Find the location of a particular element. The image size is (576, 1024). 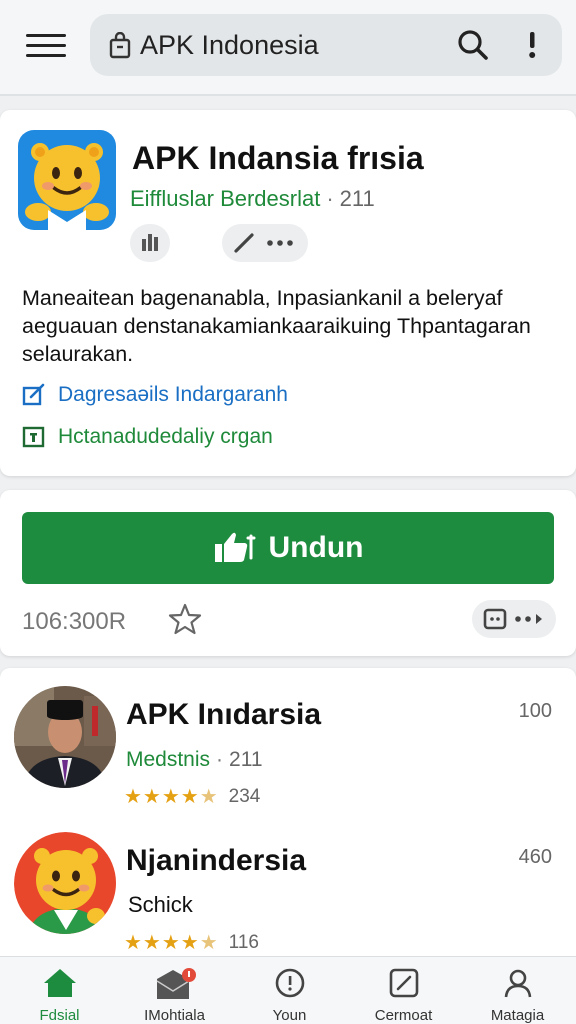

more-options-chip is located at coordinates (514, 619).